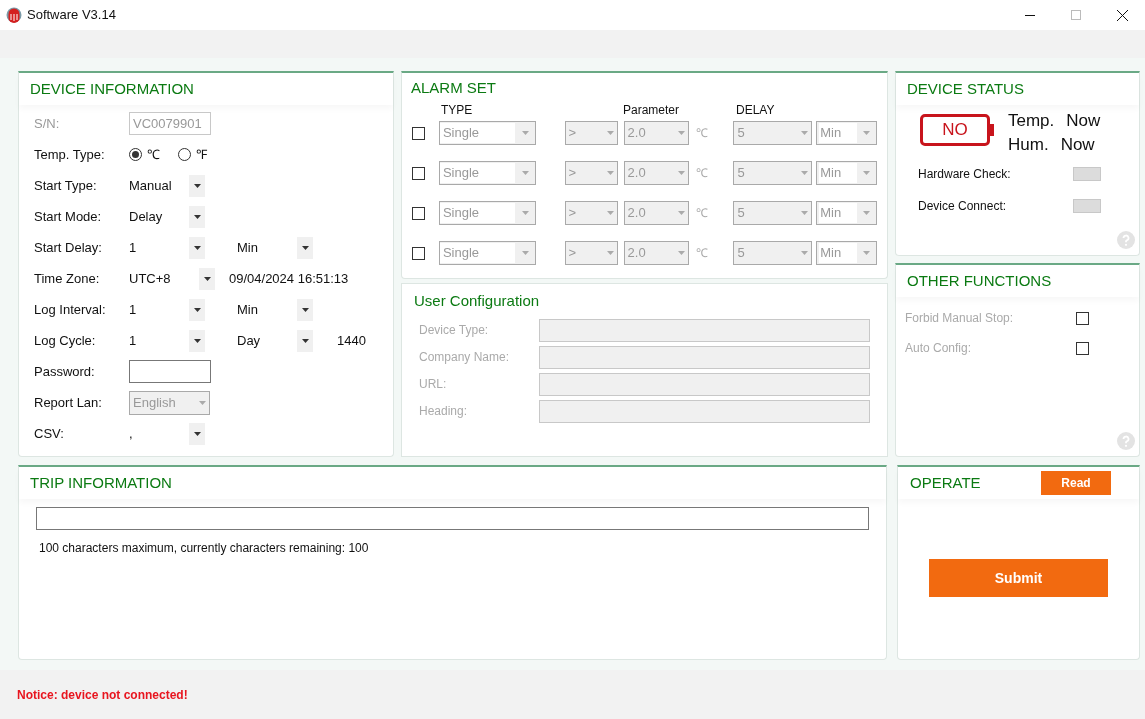 Image resolution: width=1145 pixels, height=719 pixels. I want to click on field-label: Temp. Type:, so click(70, 154).